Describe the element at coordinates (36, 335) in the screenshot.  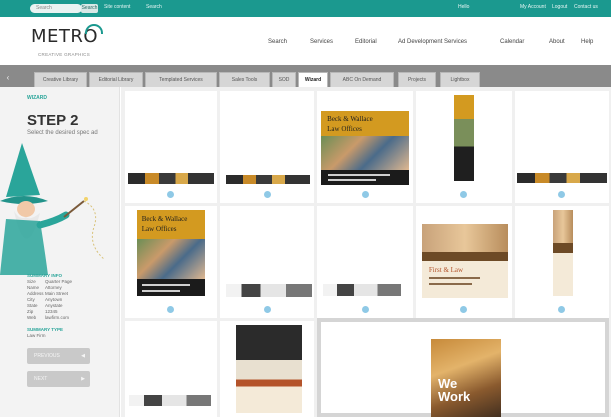
I see `summary-type-value: Law Firm` at that location.